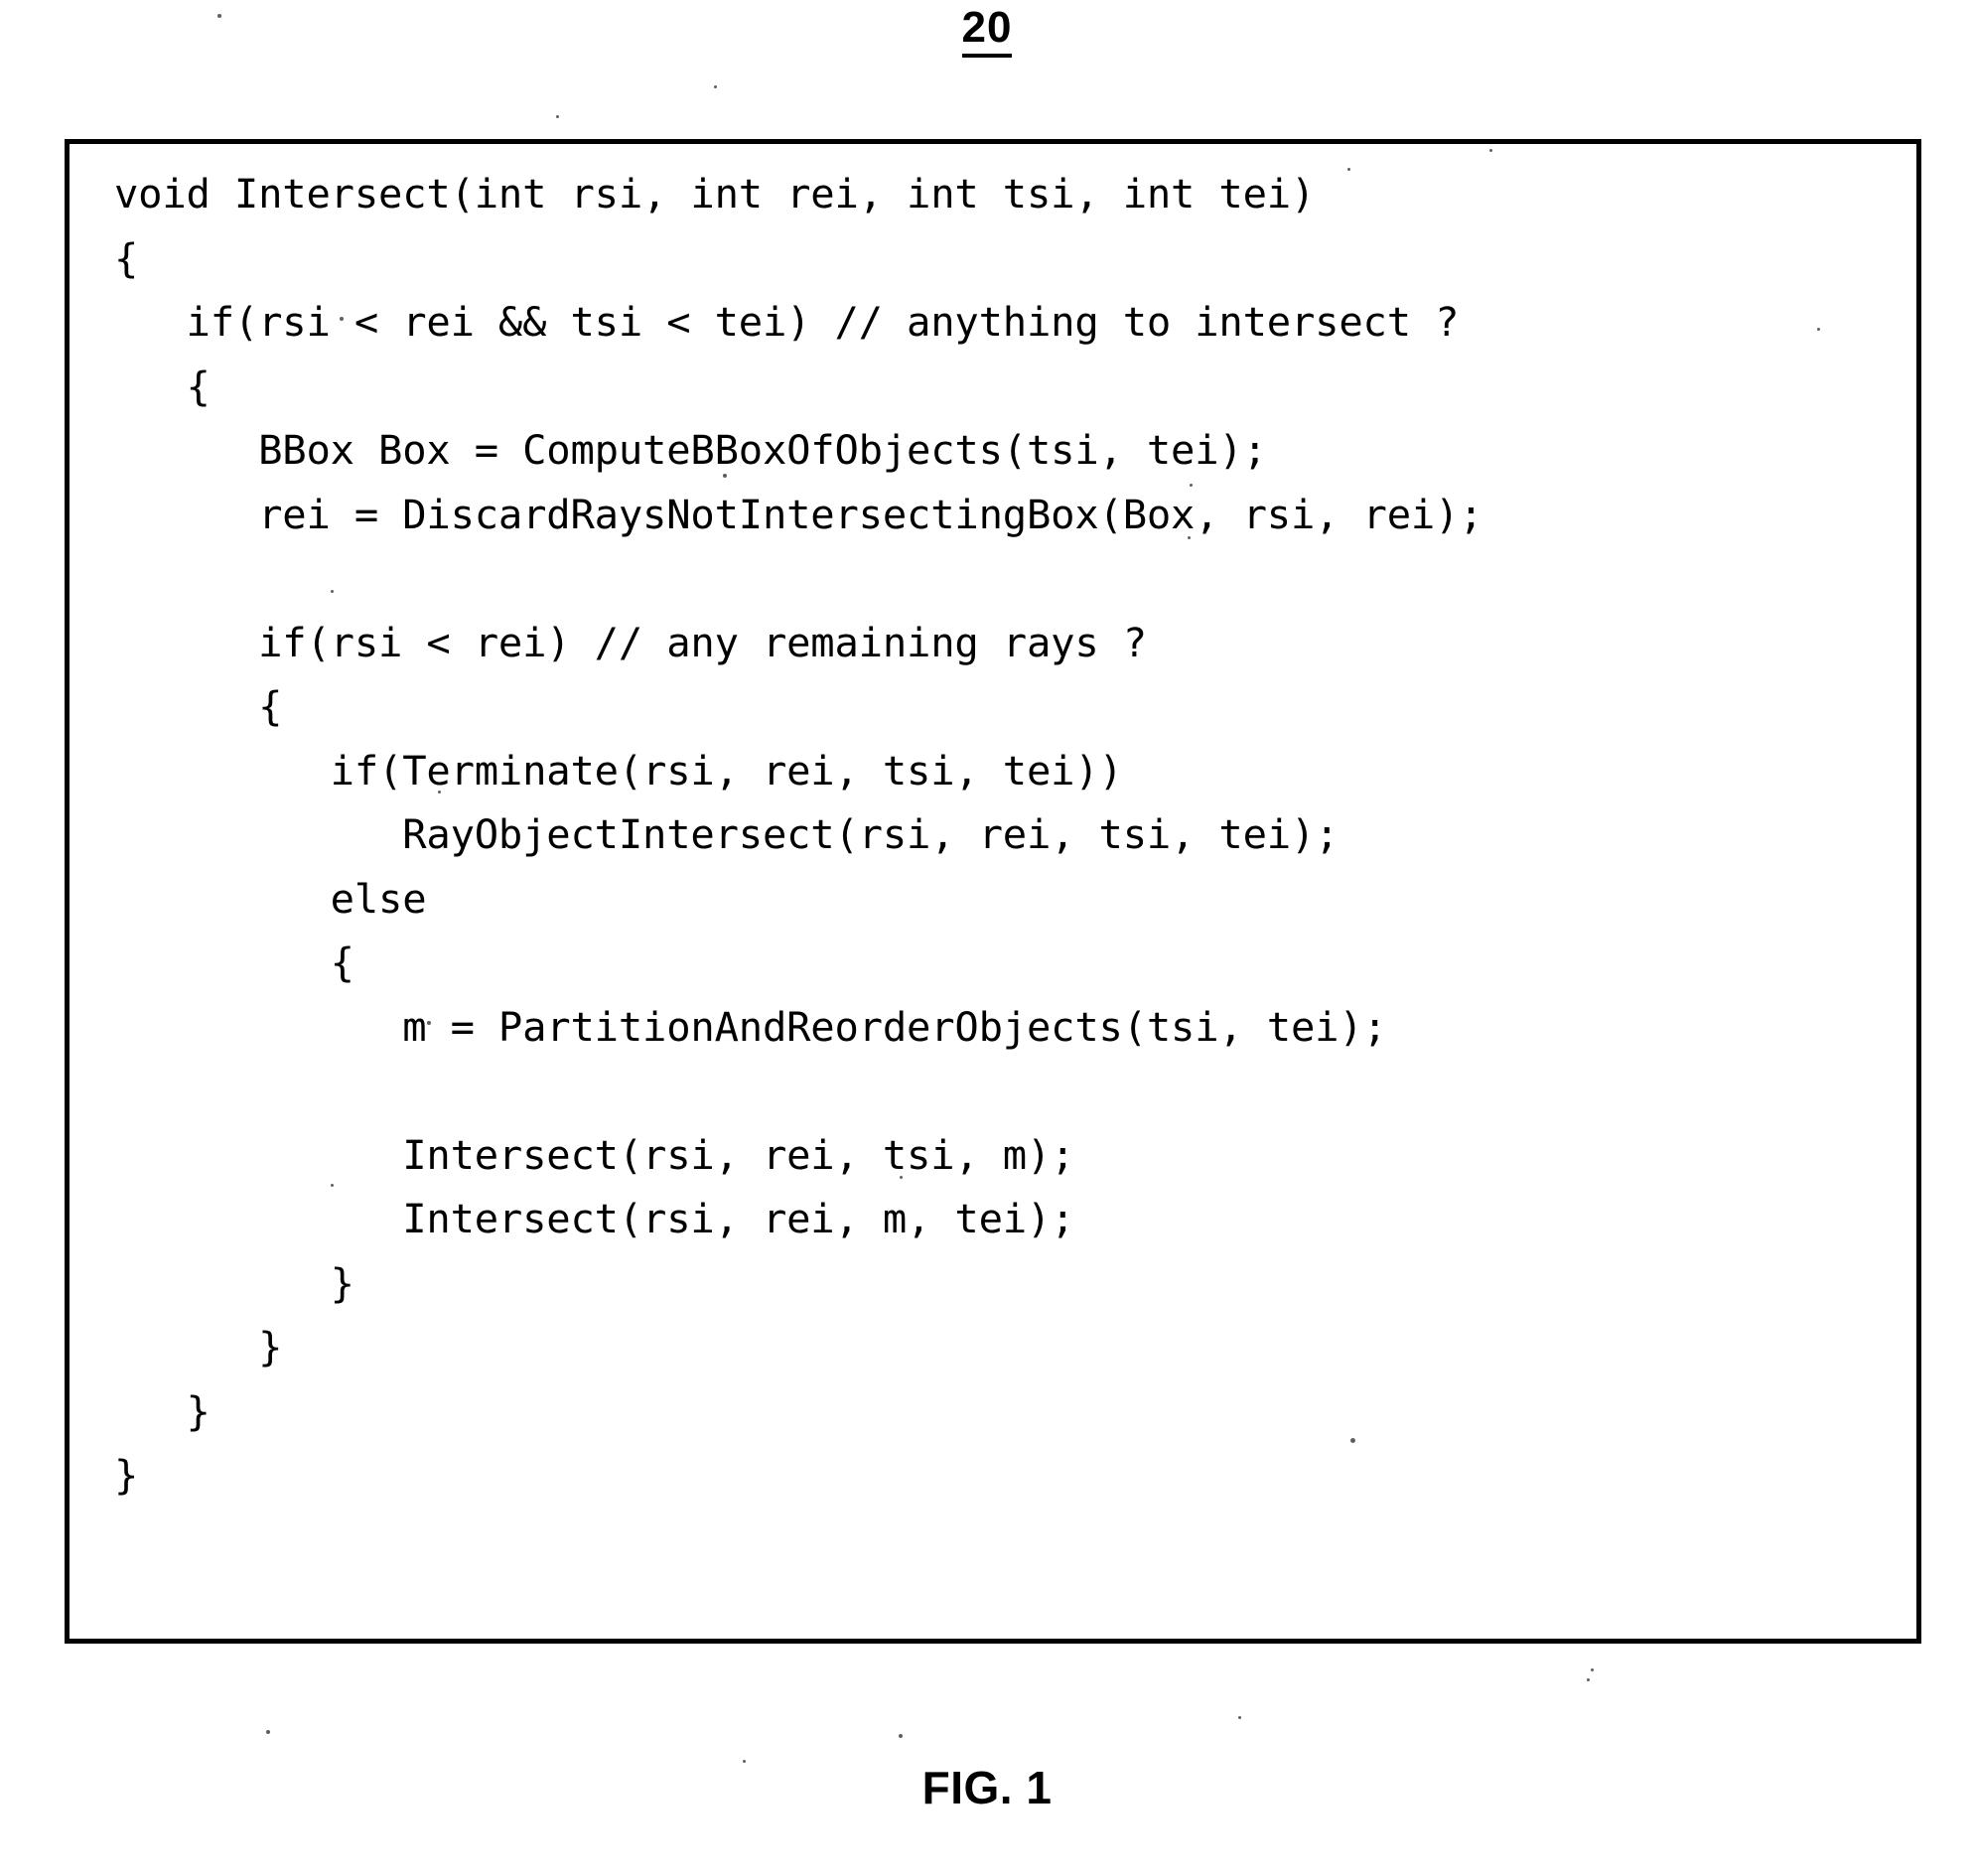  What do you see at coordinates (270, 899) in the screenshot?
I see `code-line: else` at bounding box center [270, 899].